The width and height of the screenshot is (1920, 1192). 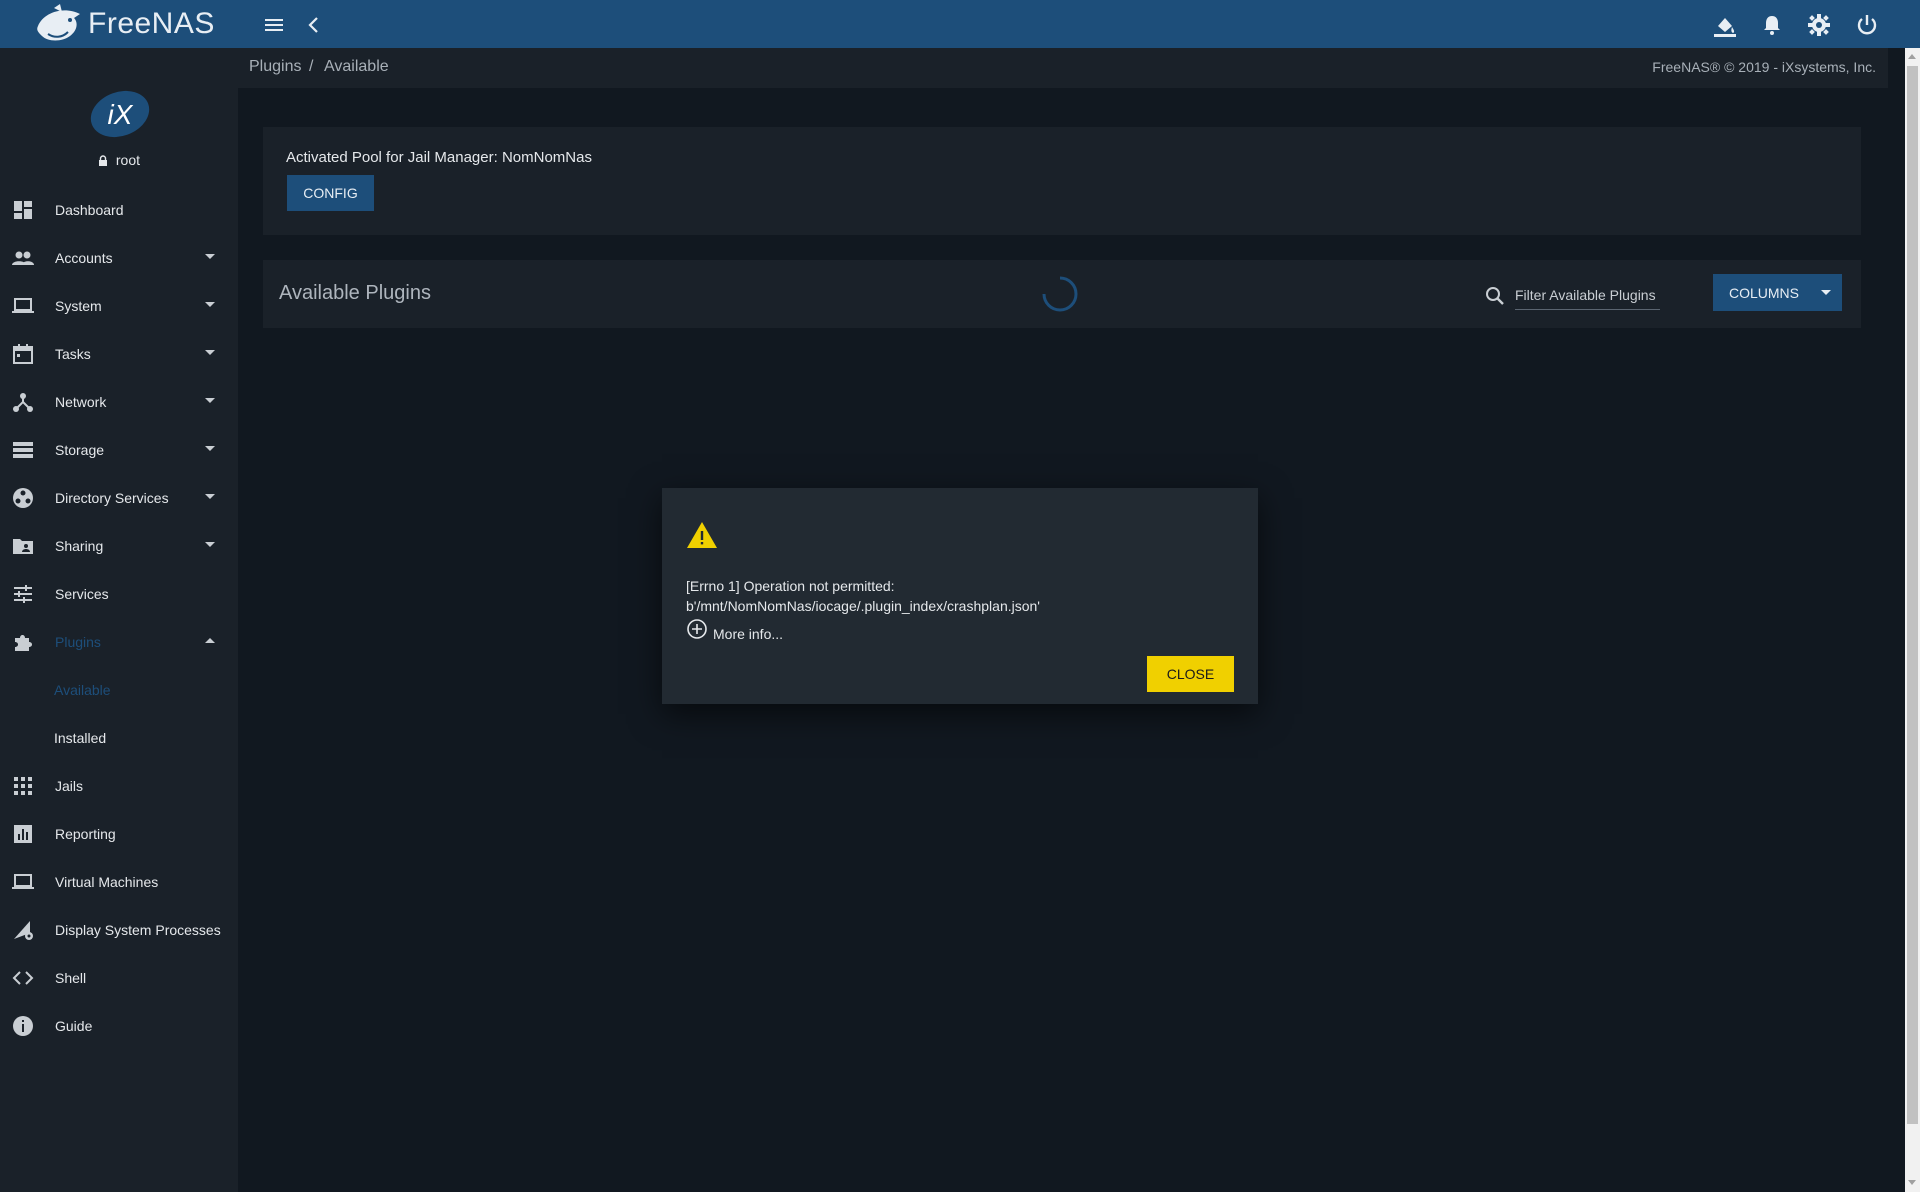 I want to click on menu-icon, so click(x=274, y=25).